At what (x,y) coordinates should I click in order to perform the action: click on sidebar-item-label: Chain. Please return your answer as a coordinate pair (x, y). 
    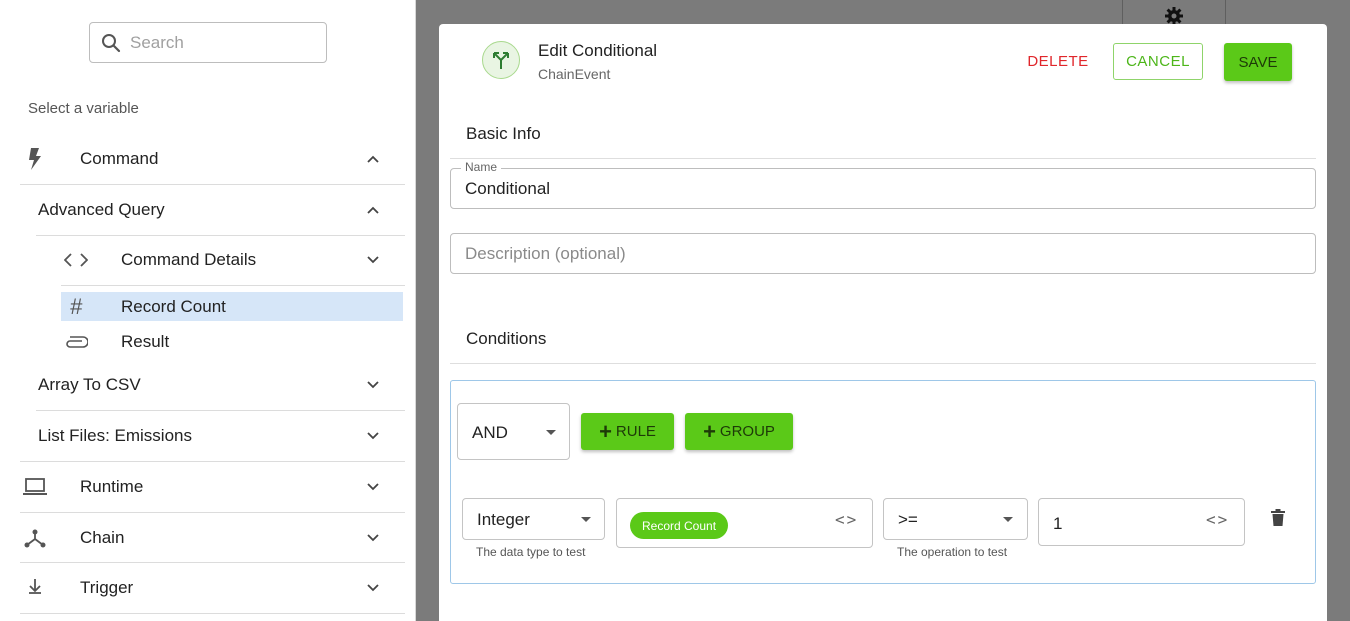
    Looking at the image, I should click on (102, 537).